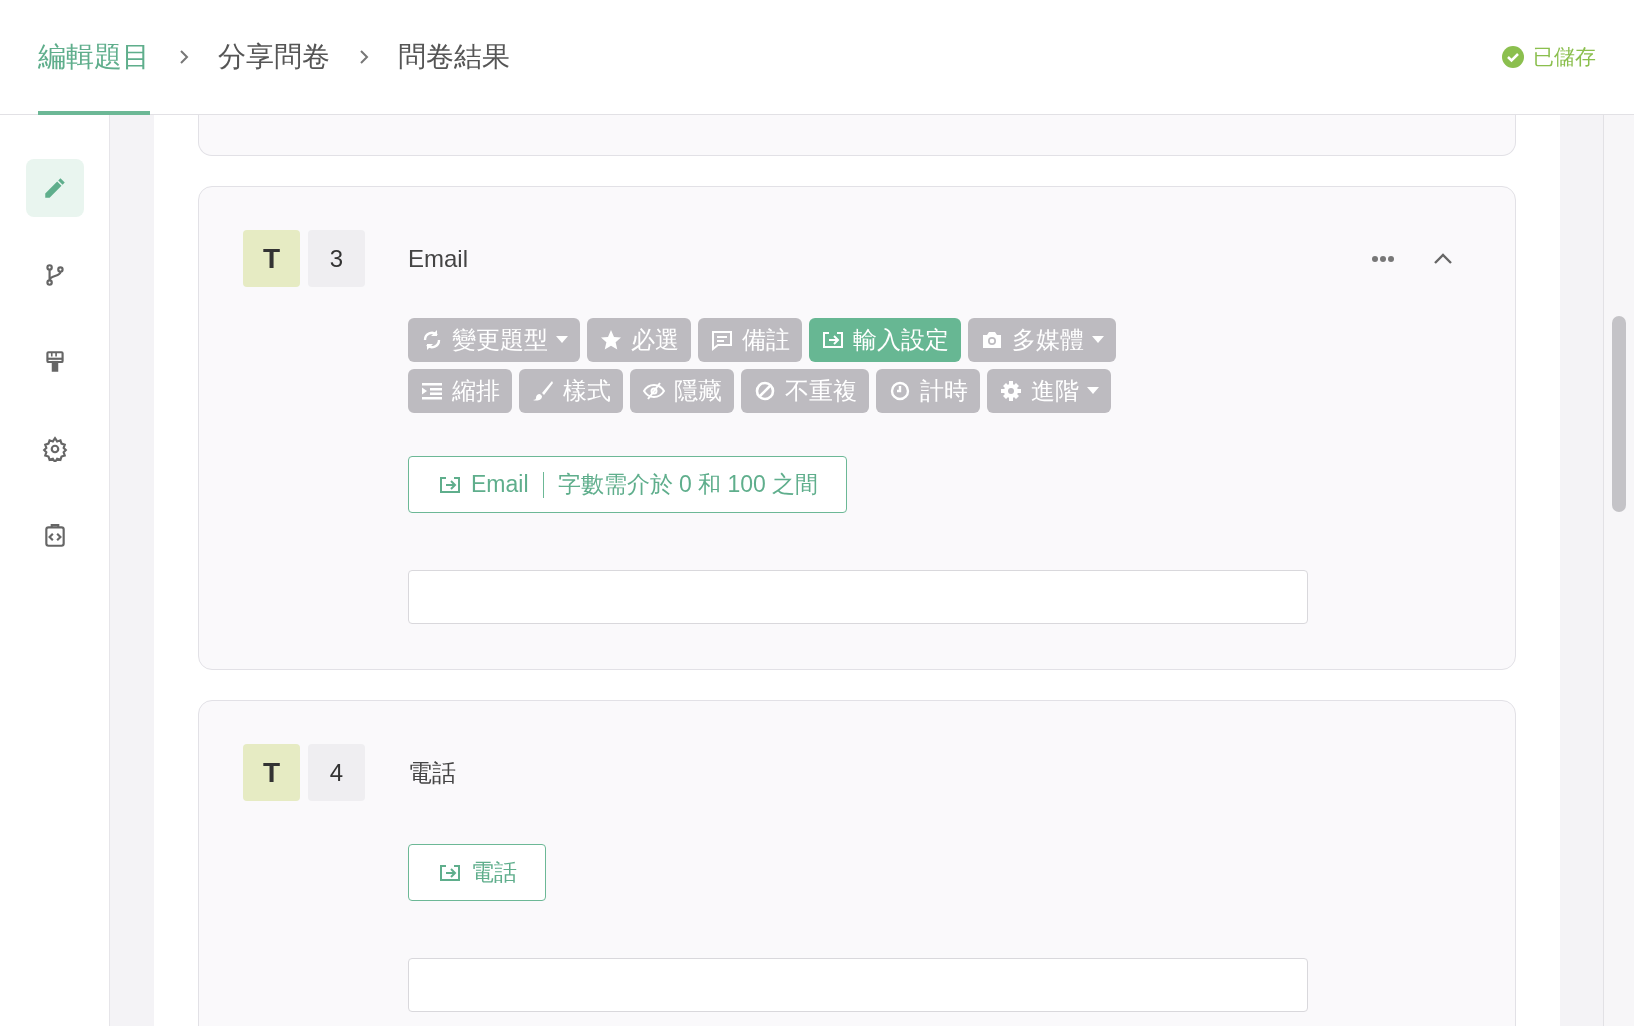 The image size is (1634, 1026). Describe the element at coordinates (477, 872) in the screenshot. I see `input-setting-button: 電話` at that location.